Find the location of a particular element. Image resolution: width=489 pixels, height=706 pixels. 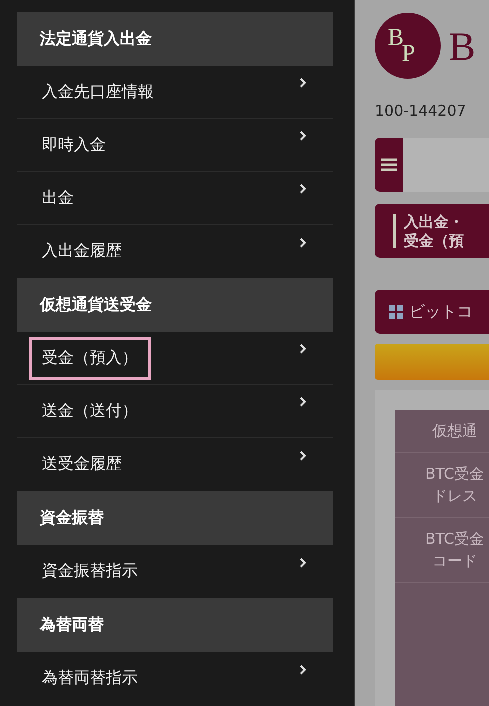

menu-item: 送受金履歴 is located at coordinates (82, 464).